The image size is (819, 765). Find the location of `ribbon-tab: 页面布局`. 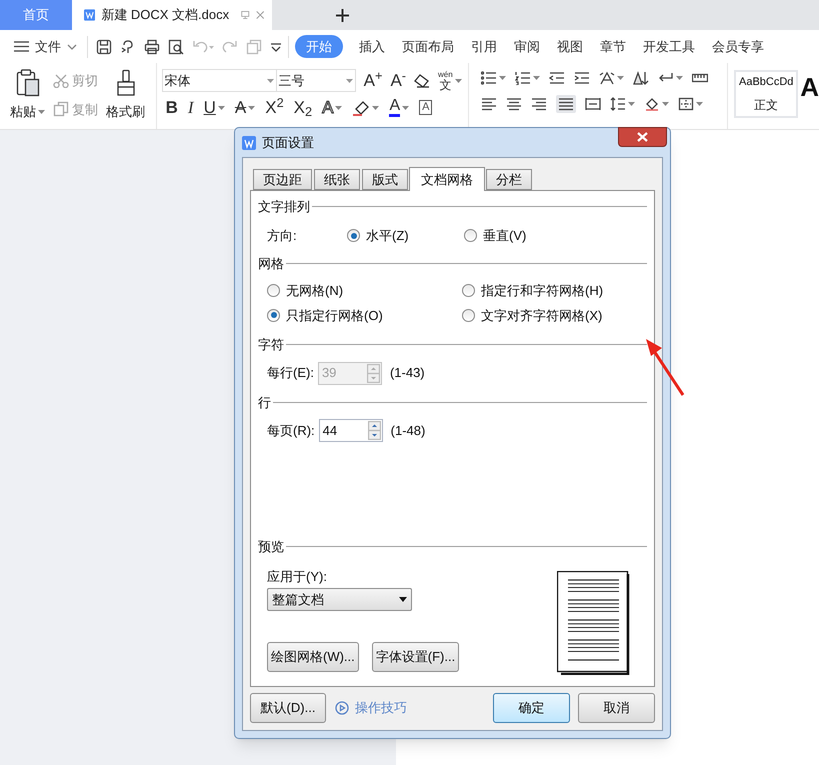

ribbon-tab: 页面布局 is located at coordinates (428, 46).